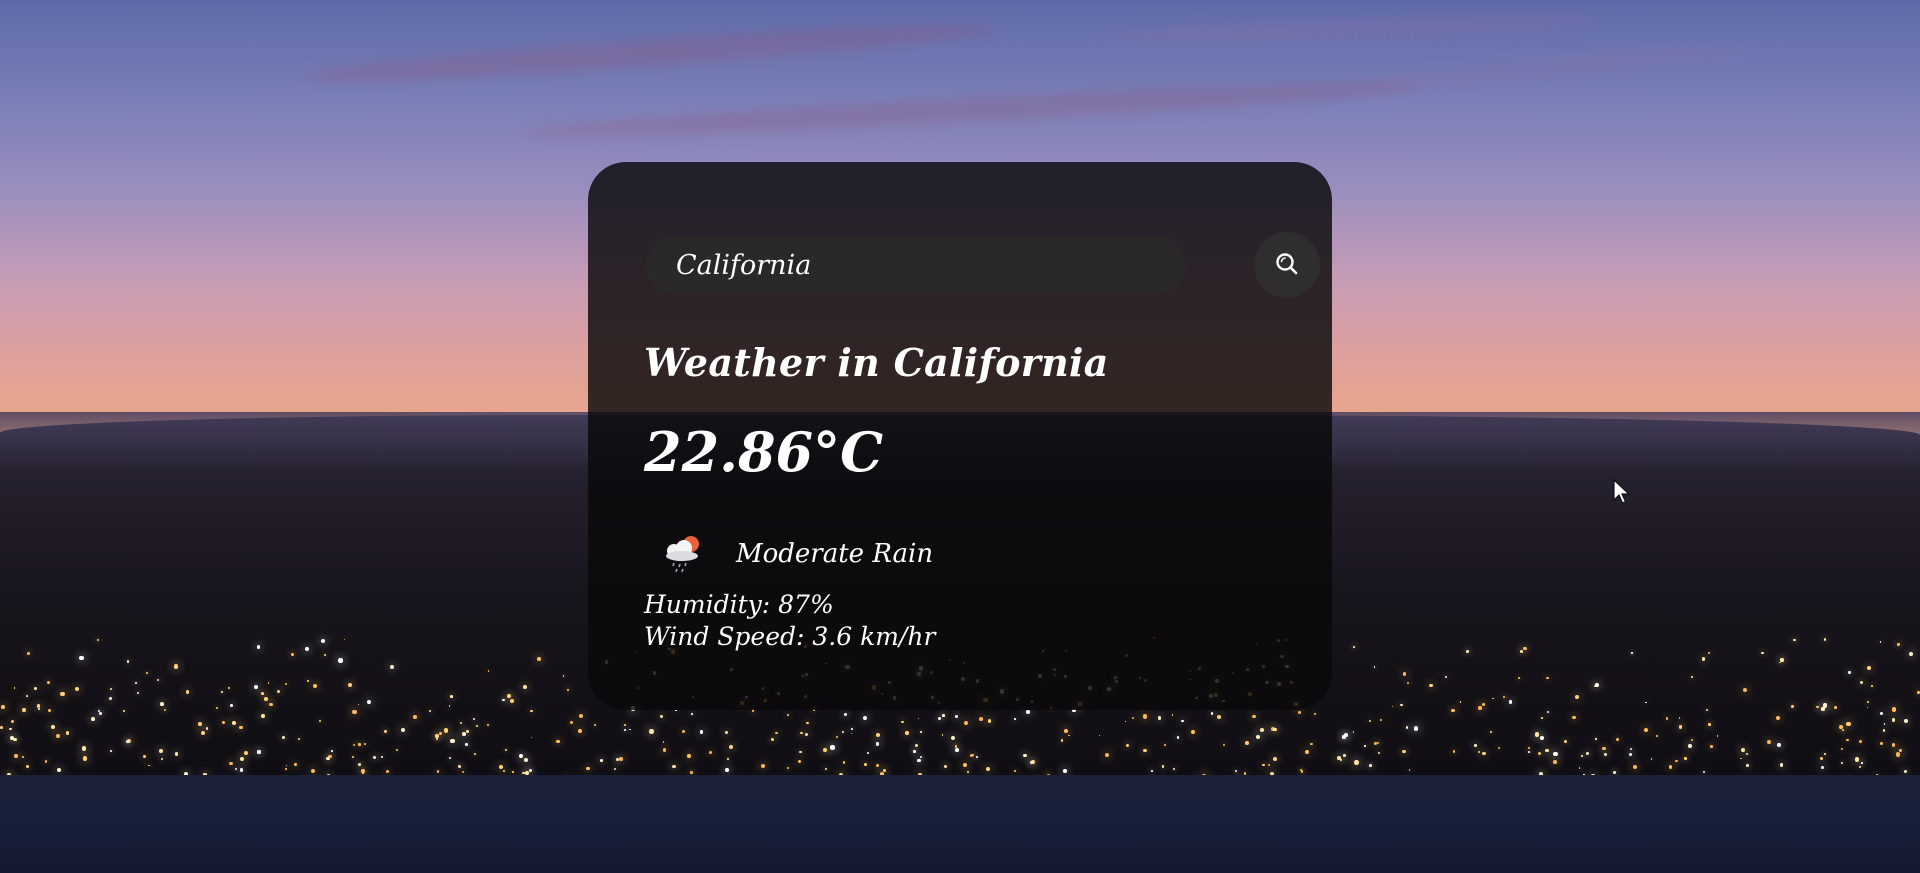 Image resolution: width=1920 pixels, height=873 pixels. Describe the element at coordinates (790, 636) in the screenshot. I see `wind-speed-text: Wind Speed: 3.6 km/hr` at that location.